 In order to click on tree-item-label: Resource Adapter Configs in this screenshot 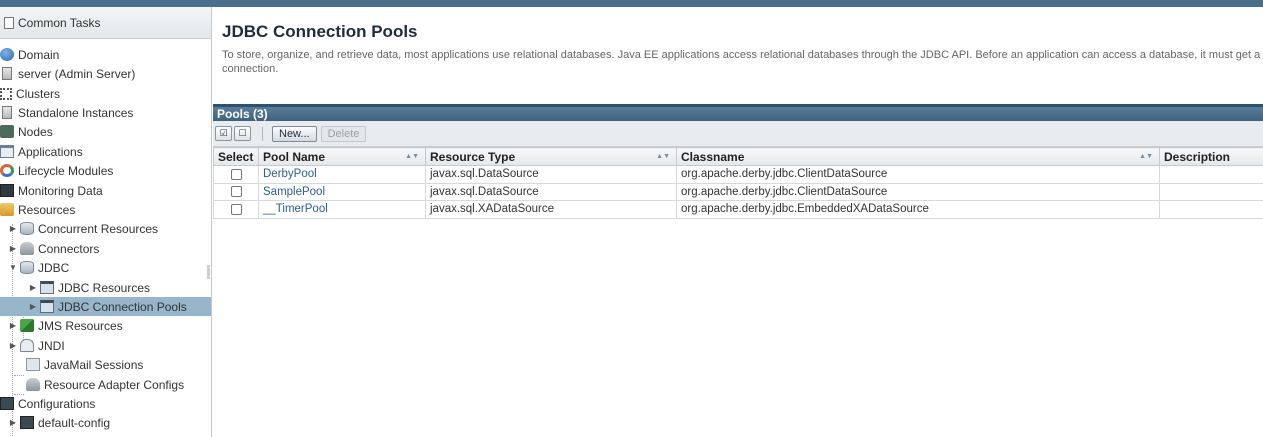, I will do `click(114, 384)`.